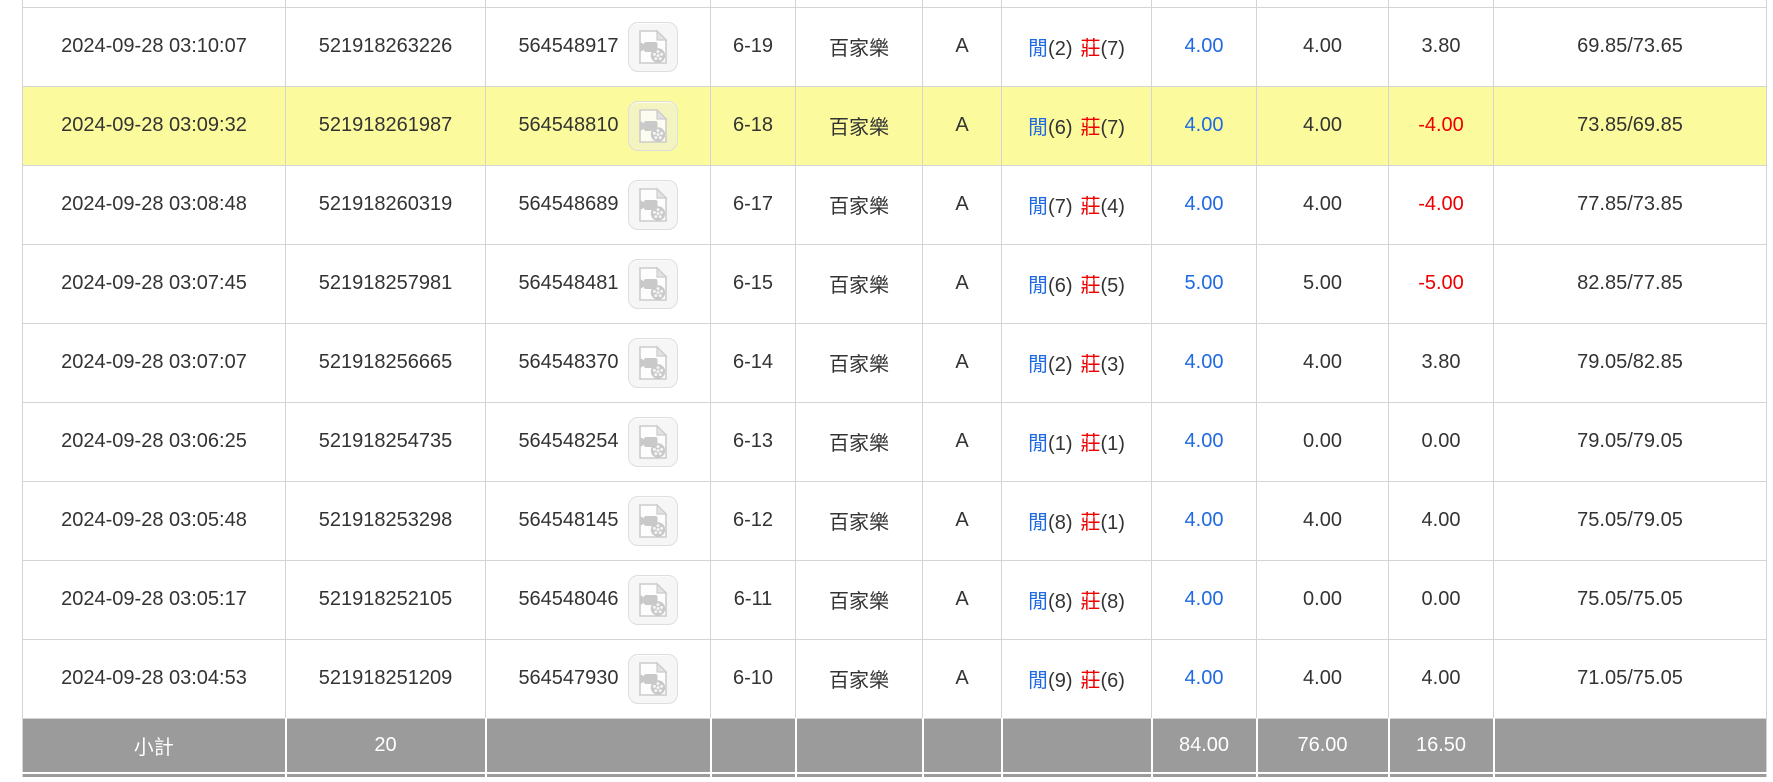 This screenshot has height=782, width=1773. What do you see at coordinates (753, 678) in the screenshot?
I see `cell-shoe-round: 6-10` at bounding box center [753, 678].